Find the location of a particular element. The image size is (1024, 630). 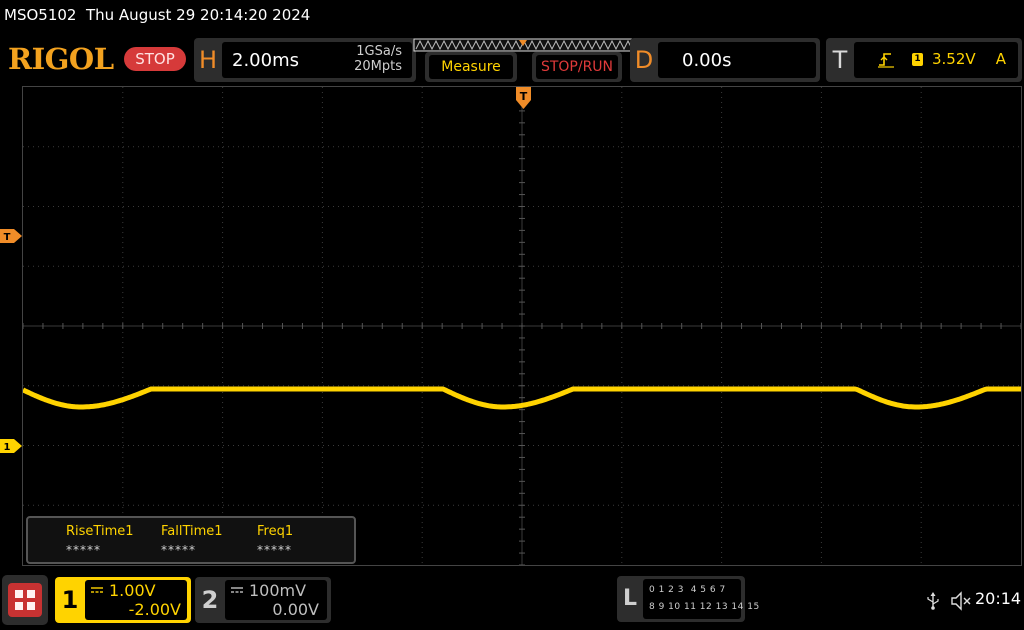

channel1-ground-marker: 1 is located at coordinates (11, 446).